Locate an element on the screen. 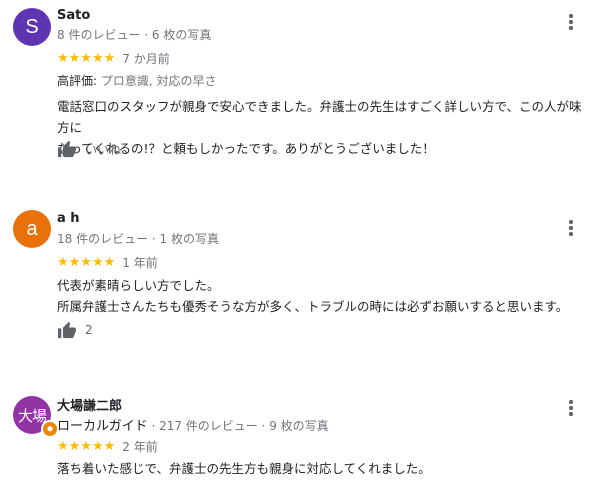  reviewer-meta: 18 件のレビュー · 1 枚の写真 is located at coordinates (138, 239).